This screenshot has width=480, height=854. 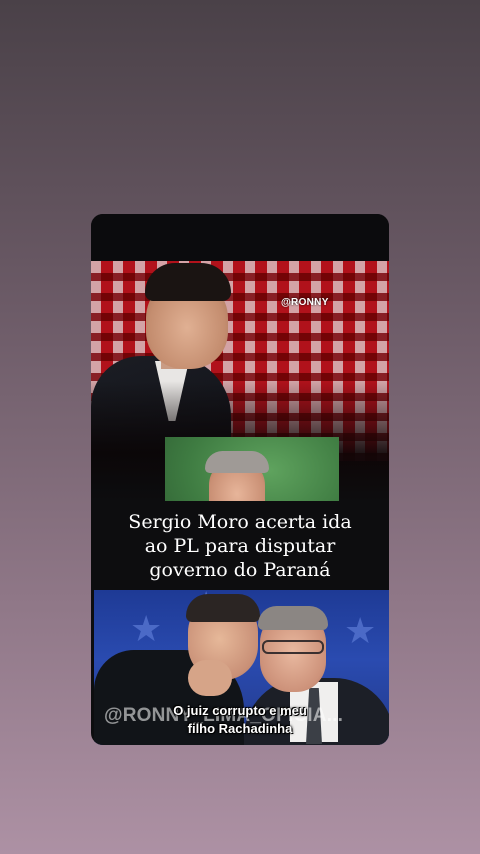 I want to click on person-left-hair, so click(x=223, y=608).